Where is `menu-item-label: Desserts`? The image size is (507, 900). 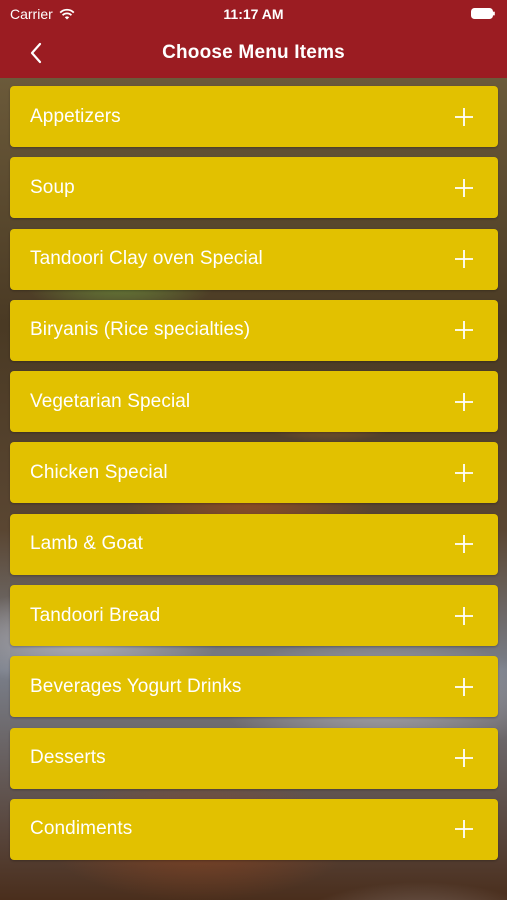
menu-item-label: Desserts is located at coordinates (68, 758).